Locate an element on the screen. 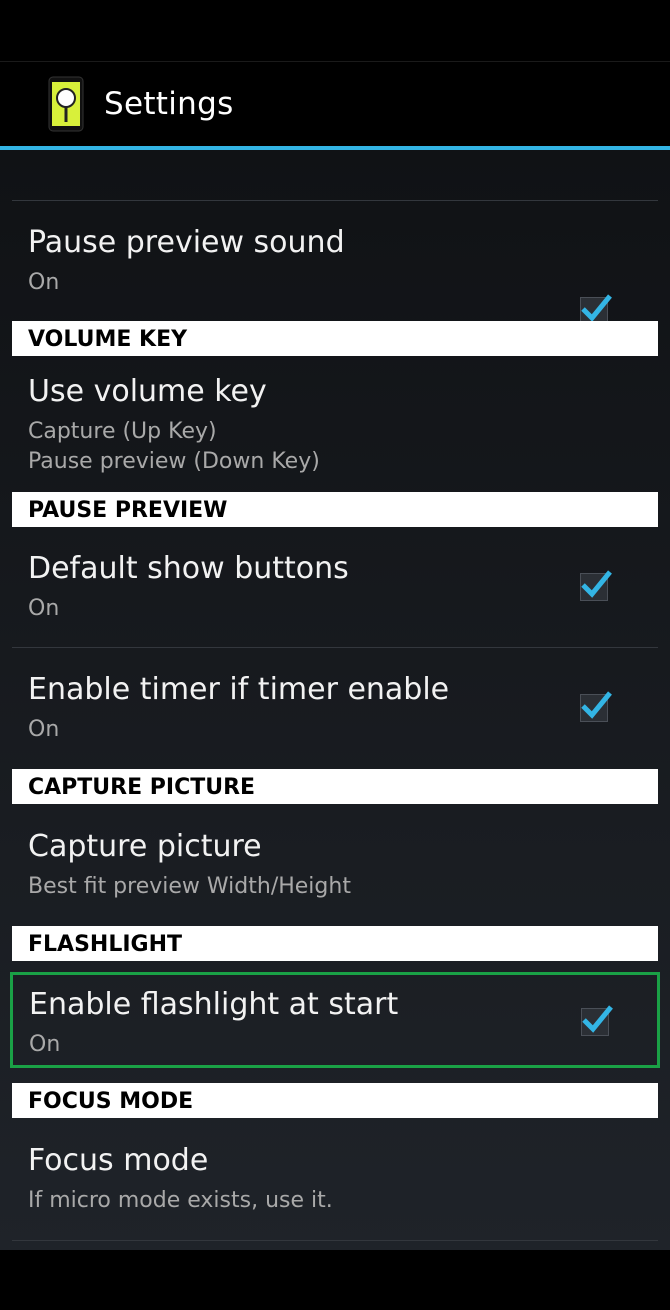 This screenshot has height=1310, width=670. pref-summary: Best fit preview Width/Height is located at coordinates (189, 886).